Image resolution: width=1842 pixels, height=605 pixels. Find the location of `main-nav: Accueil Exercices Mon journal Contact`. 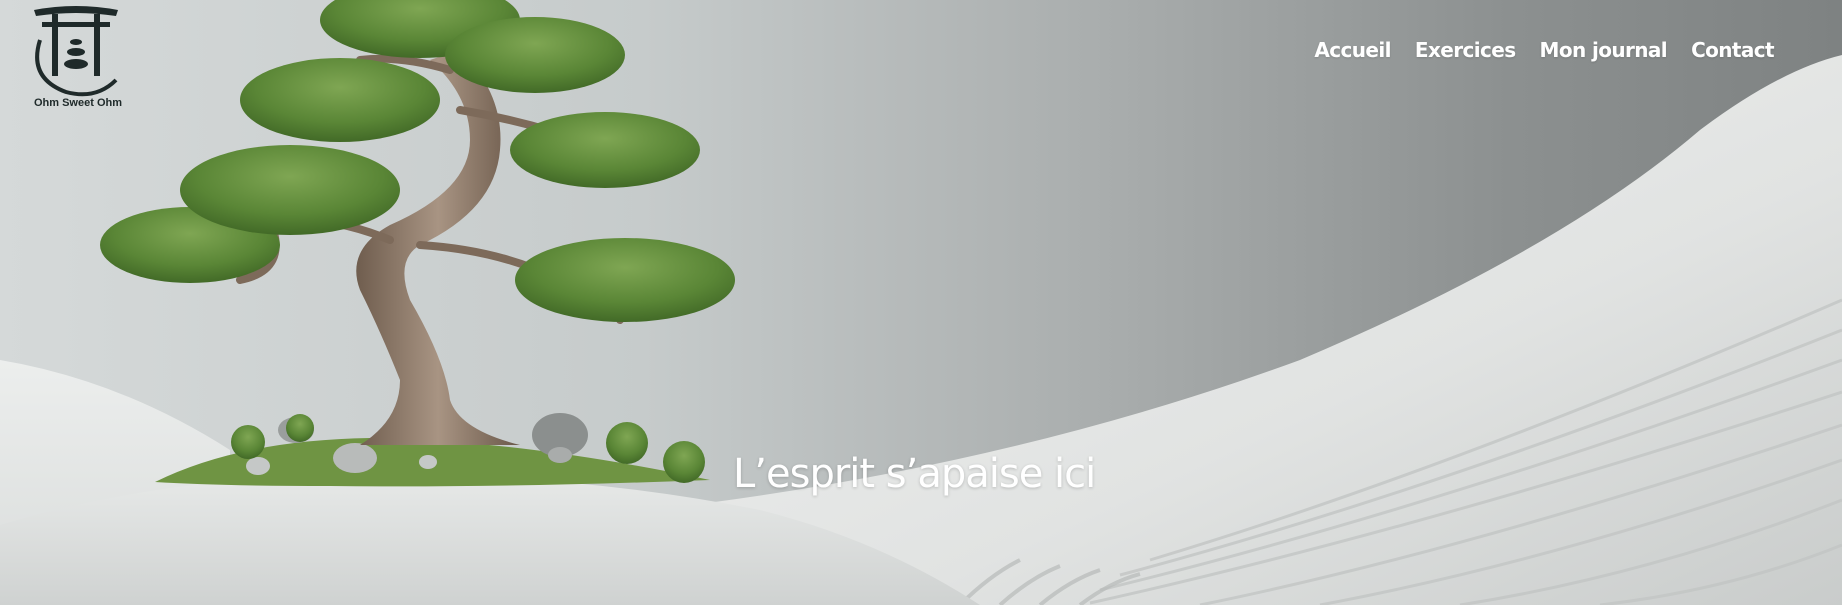

main-nav: Accueil Exercices Mon journal Contact is located at coordinates (1544, 50).